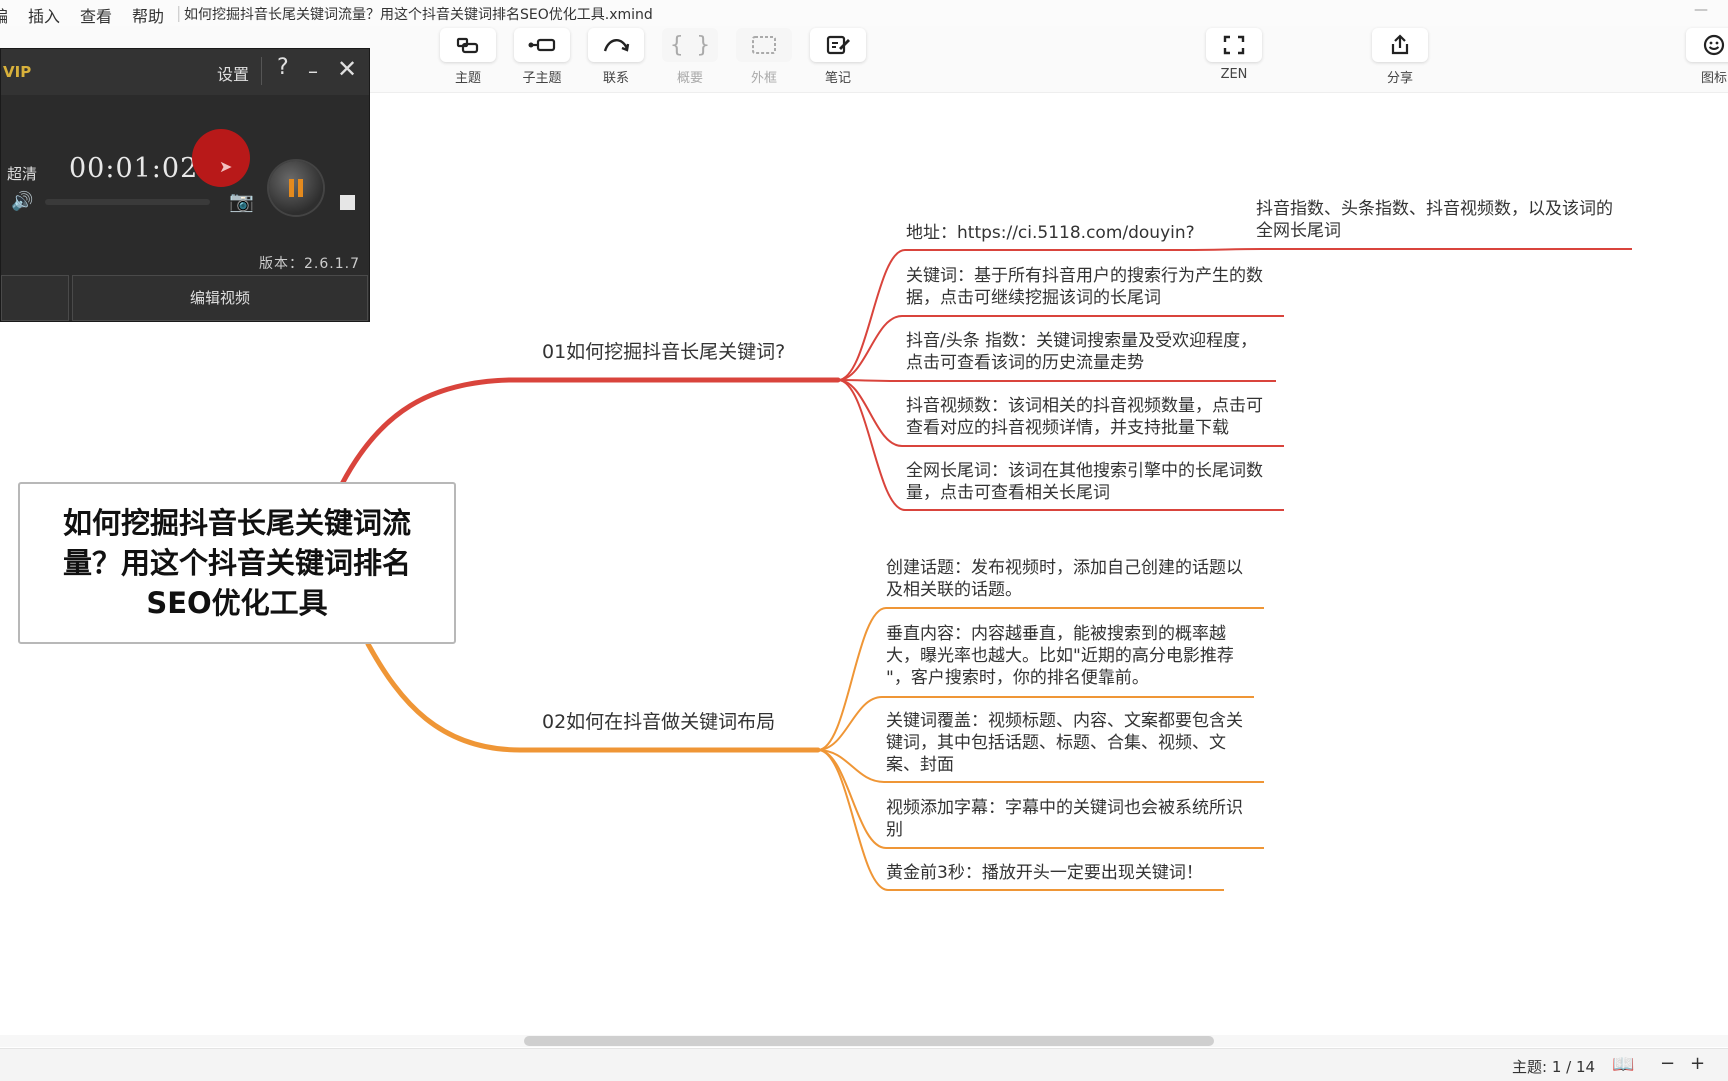  Describe the element at coordinates (22, 173) in the screenshot. I see `recorder-quality-selector: 超清` at that location.